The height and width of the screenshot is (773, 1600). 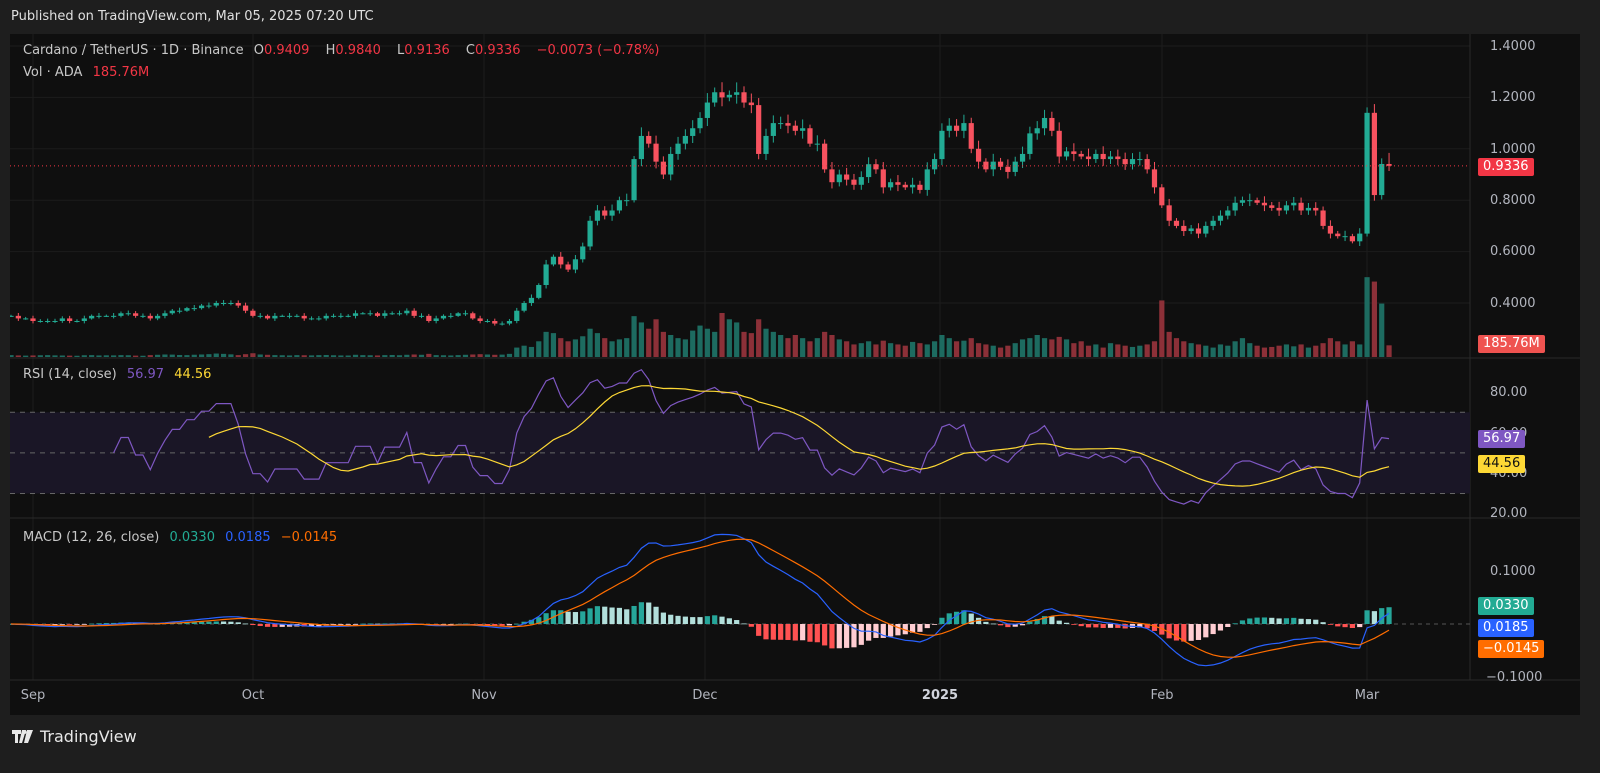 What do you see at coordinates (1511, 344) in the screenshot?
I see `volume-badge: 185.76M` at bounding box center [1511, 344].